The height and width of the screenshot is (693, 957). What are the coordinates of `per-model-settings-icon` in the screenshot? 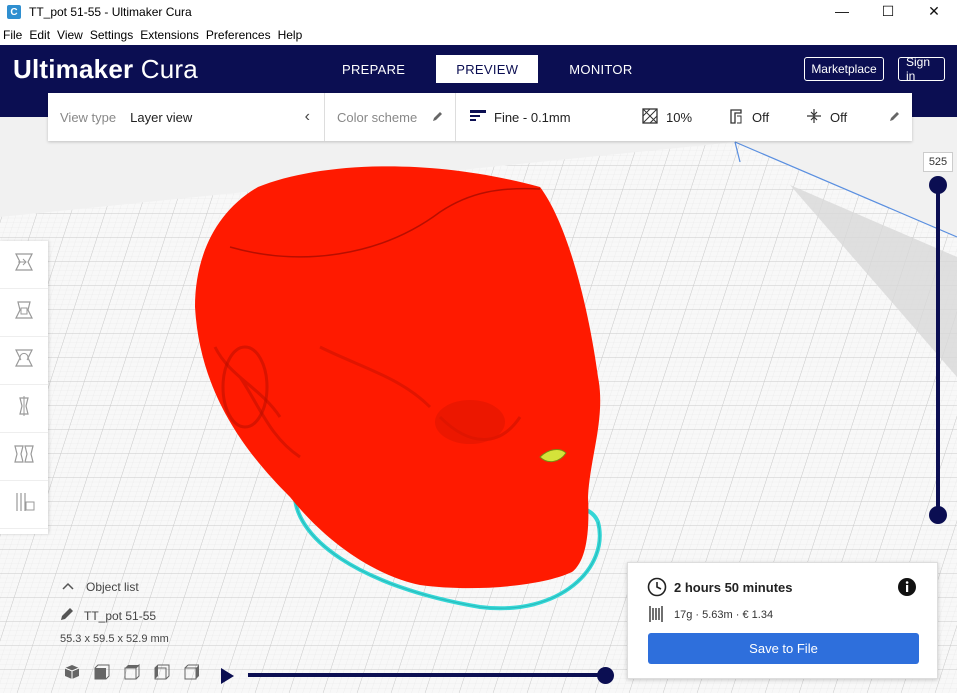 It's located at (24, 456).